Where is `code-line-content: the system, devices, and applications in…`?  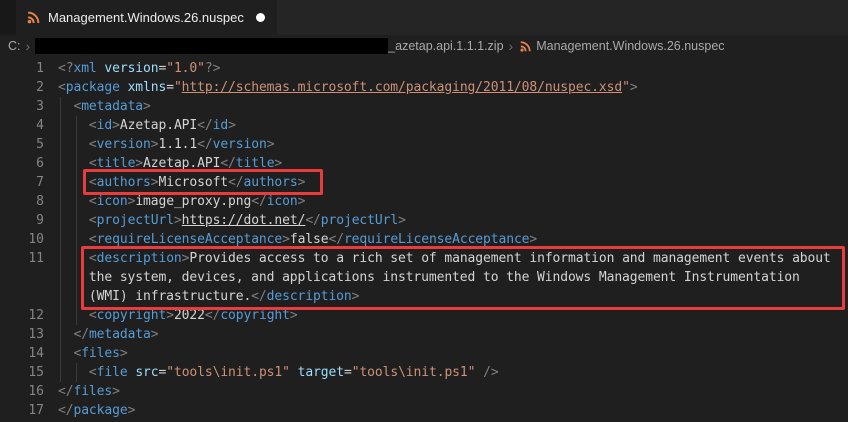 code-line-content: the system, devices, and applications in… is located at coordinates (429, 277).